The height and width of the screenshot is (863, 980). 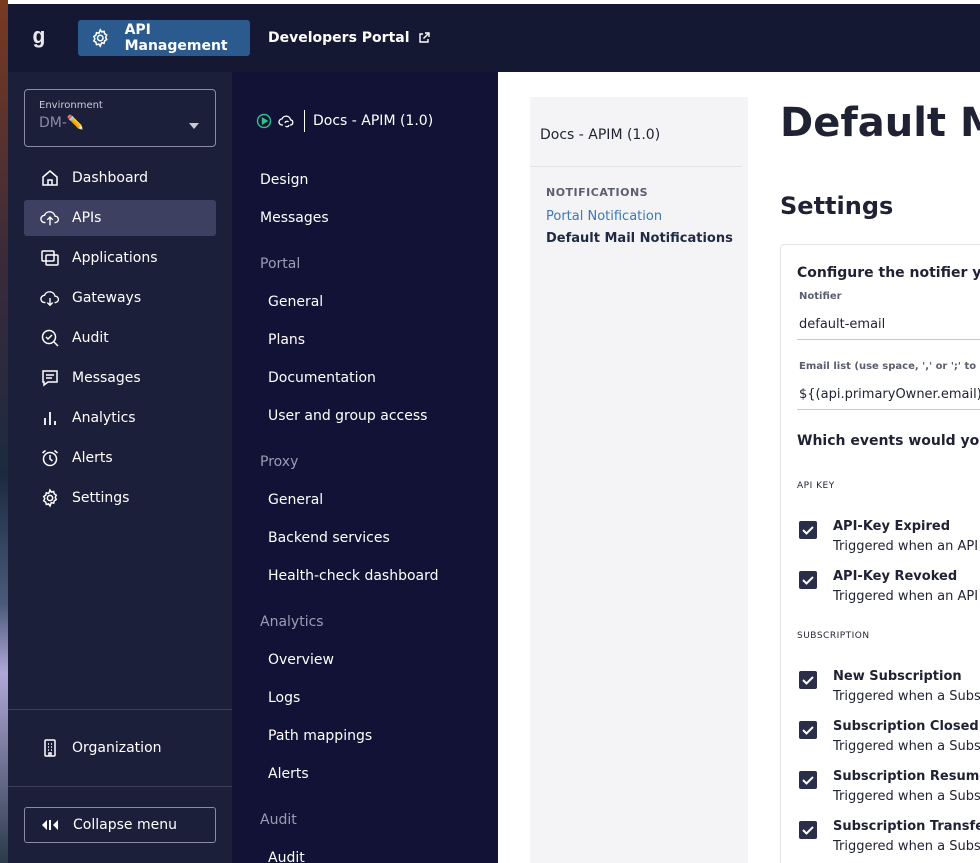 What do you see at coordinates (280, 264) in the screenshot?
I see `subnav-group-portal: Portal` at bounding box center [280, 264].